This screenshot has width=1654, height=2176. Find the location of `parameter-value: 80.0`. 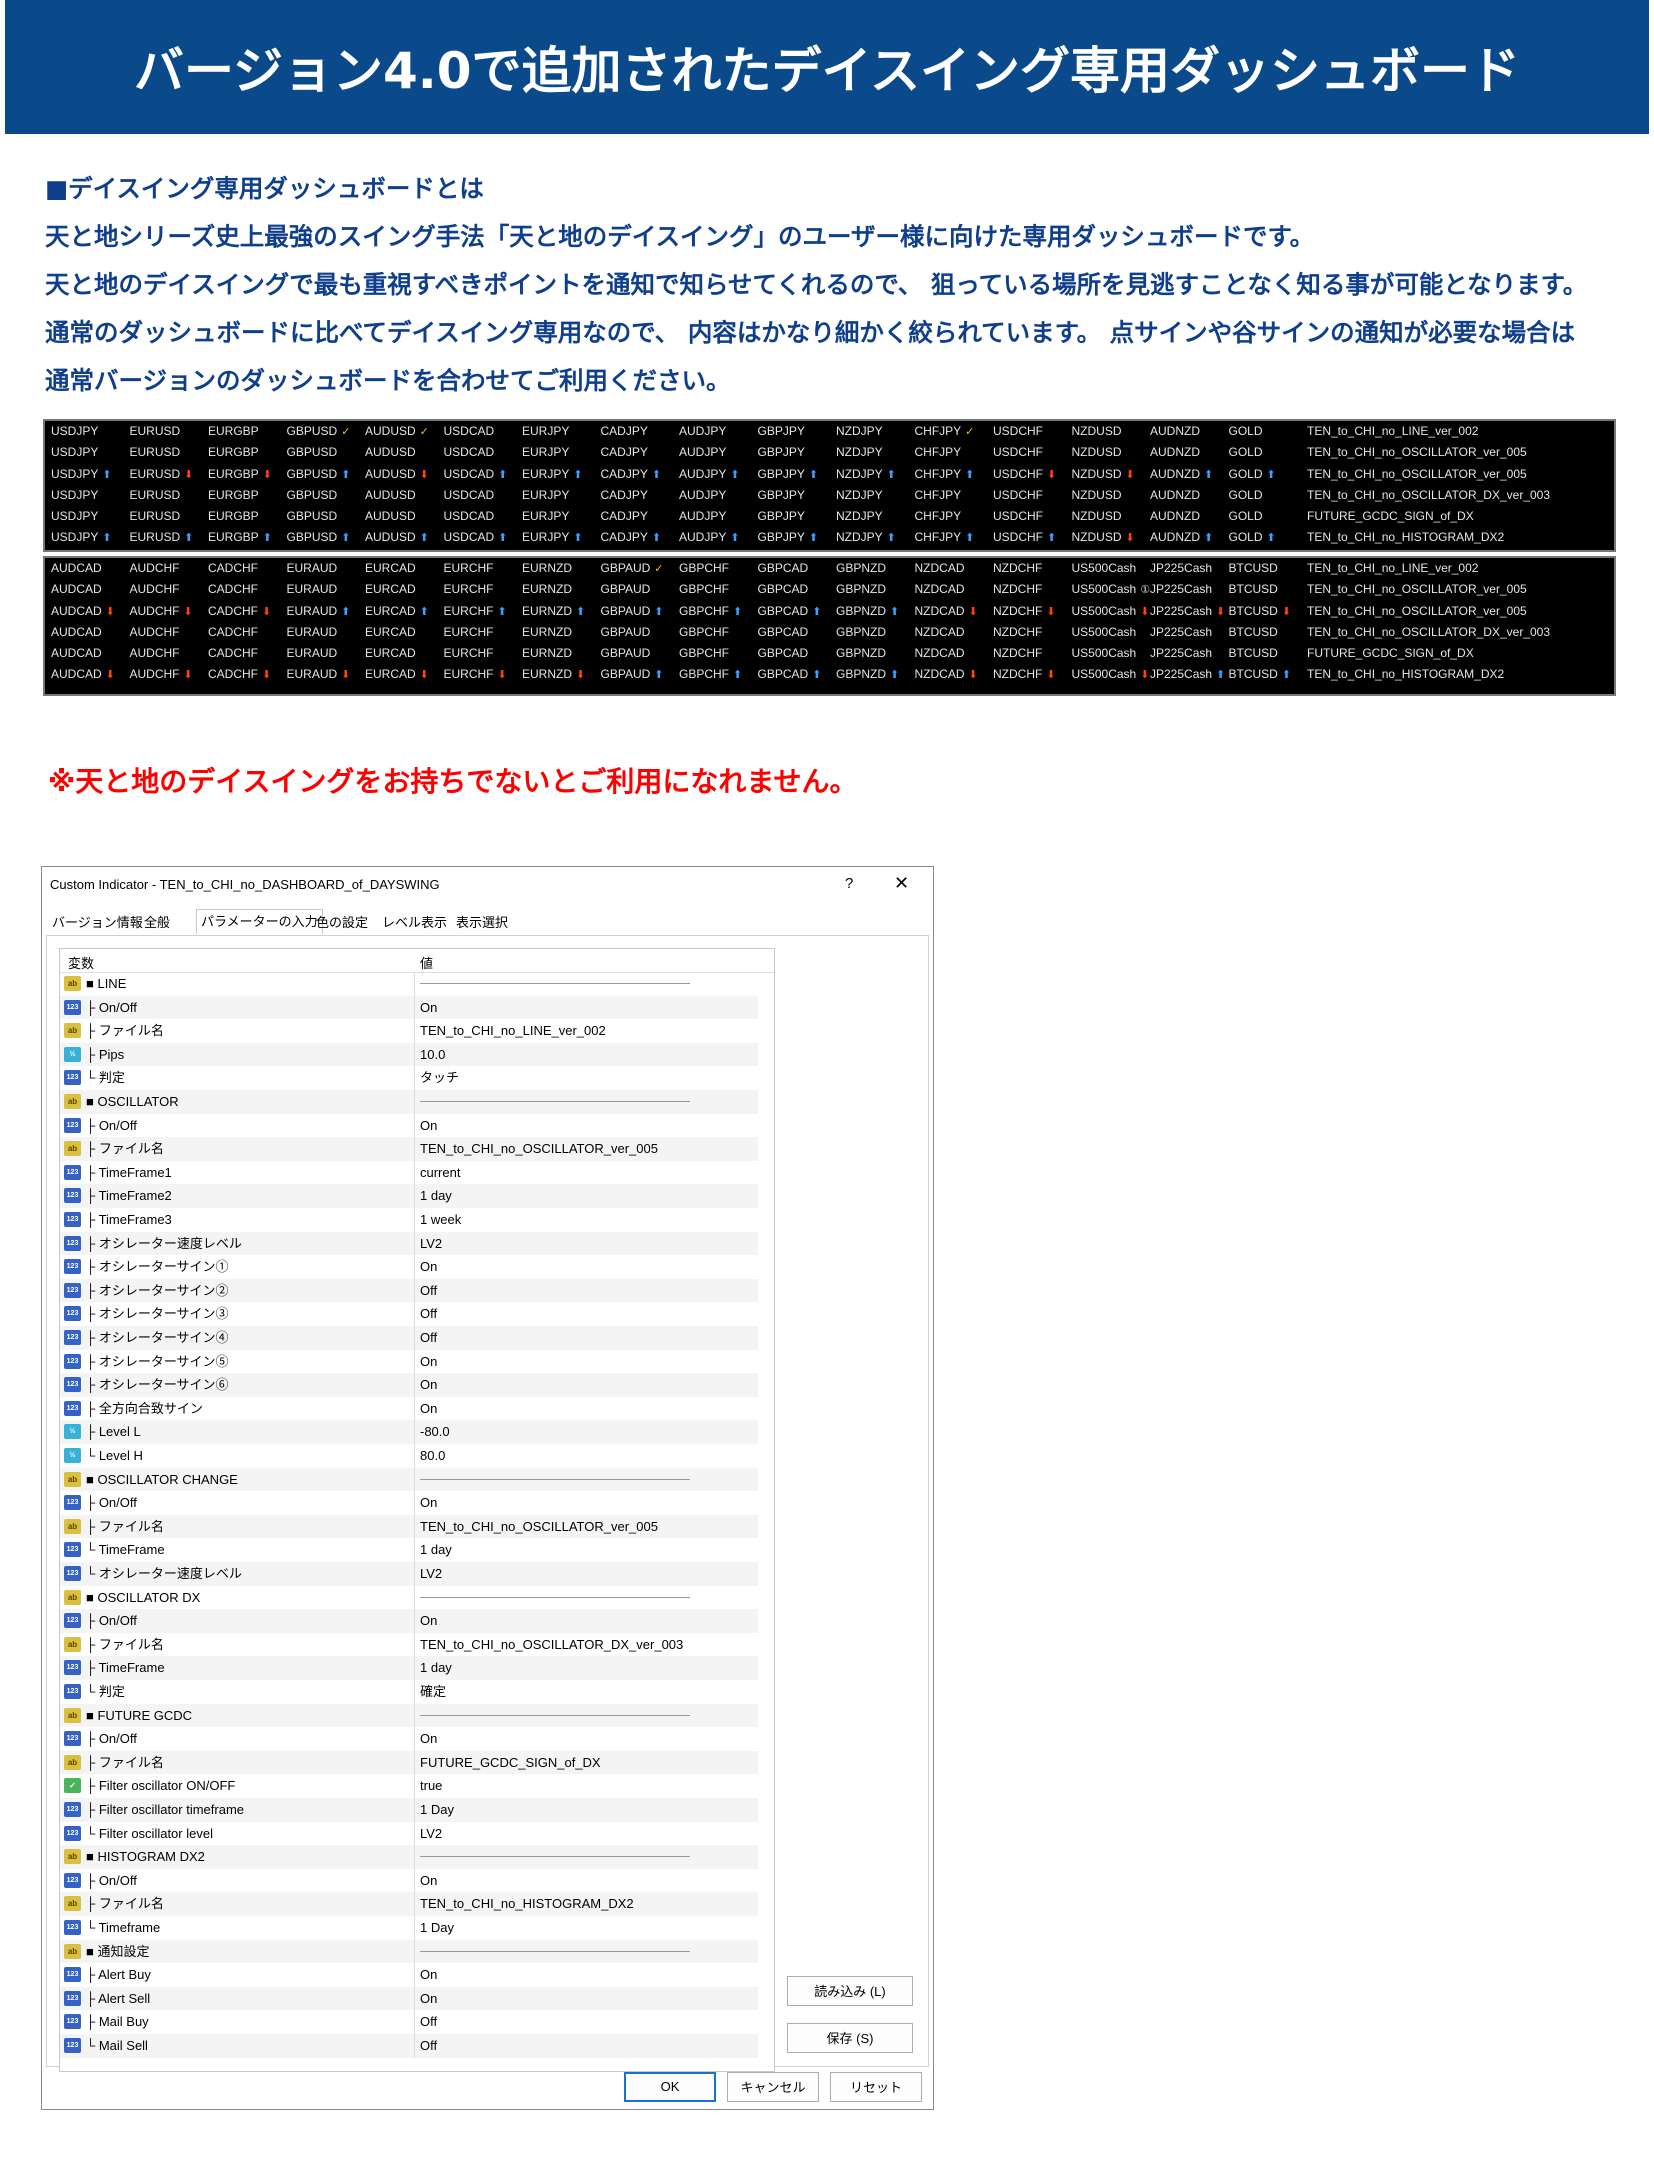

parameter-value: 80.0 is located at coordinates (432, 1456).